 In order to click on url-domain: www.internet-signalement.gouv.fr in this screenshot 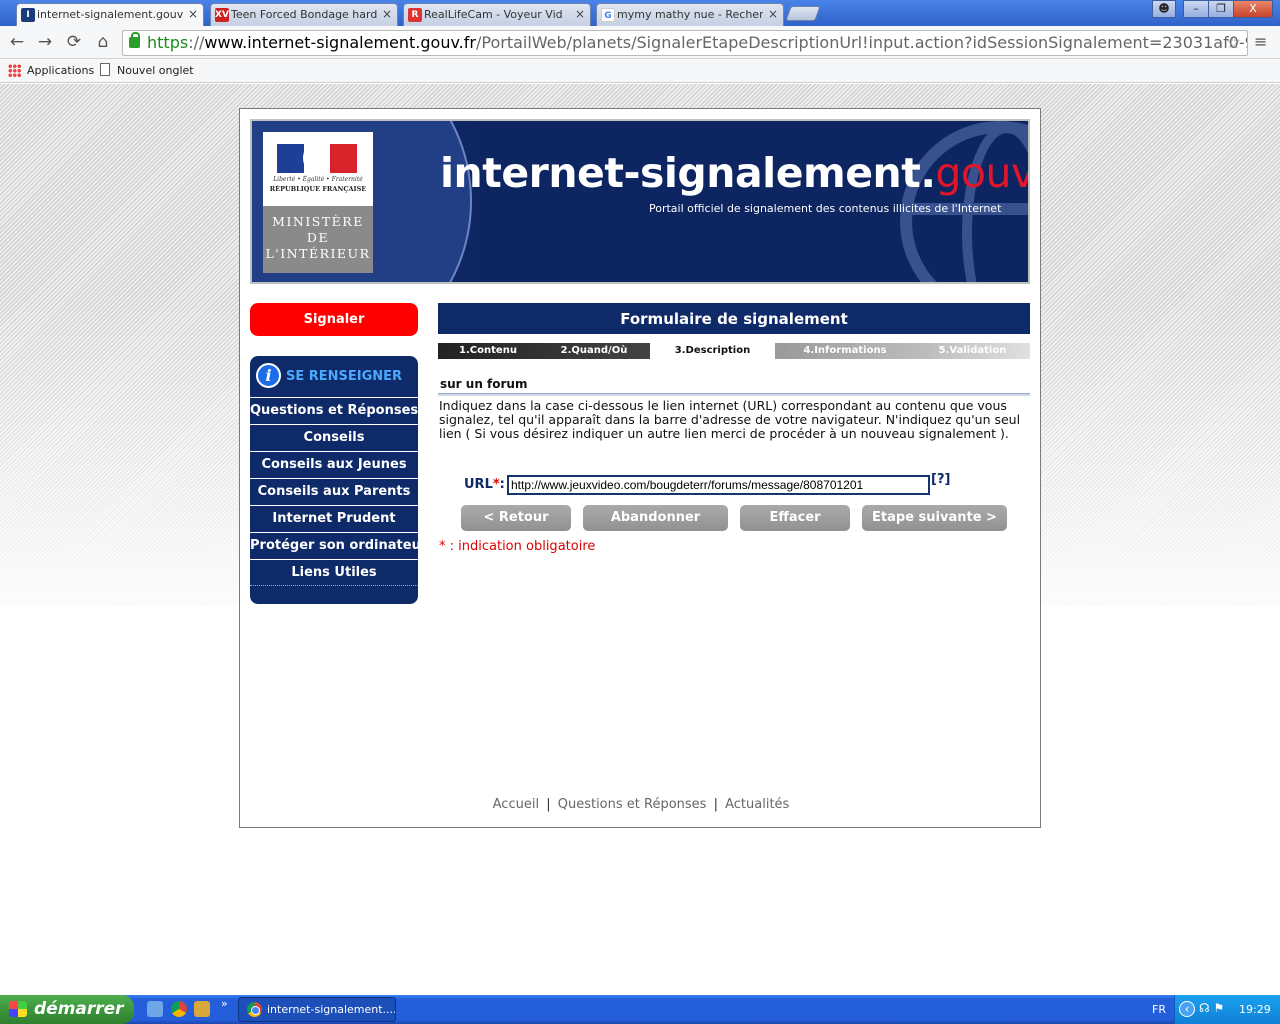, I will do `click(340, 42)`.